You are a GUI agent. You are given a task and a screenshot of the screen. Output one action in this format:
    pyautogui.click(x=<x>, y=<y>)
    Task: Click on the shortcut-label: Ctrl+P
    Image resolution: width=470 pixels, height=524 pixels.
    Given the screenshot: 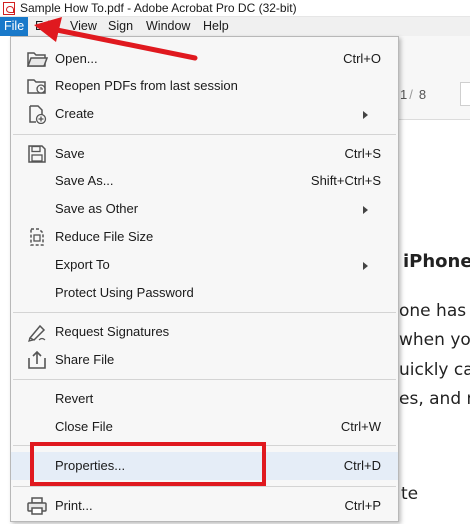 What is the action you would take?
    pyautogui.click(x=362, y=505)
    